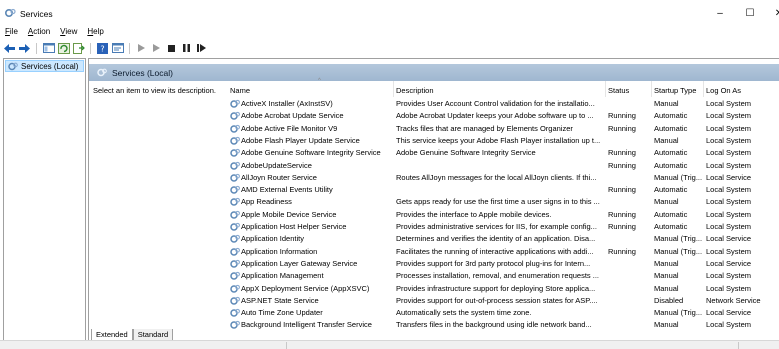 The height and width of the screenshot is (349, 779). I want to click on minimize-button: –, so click(720, 13).